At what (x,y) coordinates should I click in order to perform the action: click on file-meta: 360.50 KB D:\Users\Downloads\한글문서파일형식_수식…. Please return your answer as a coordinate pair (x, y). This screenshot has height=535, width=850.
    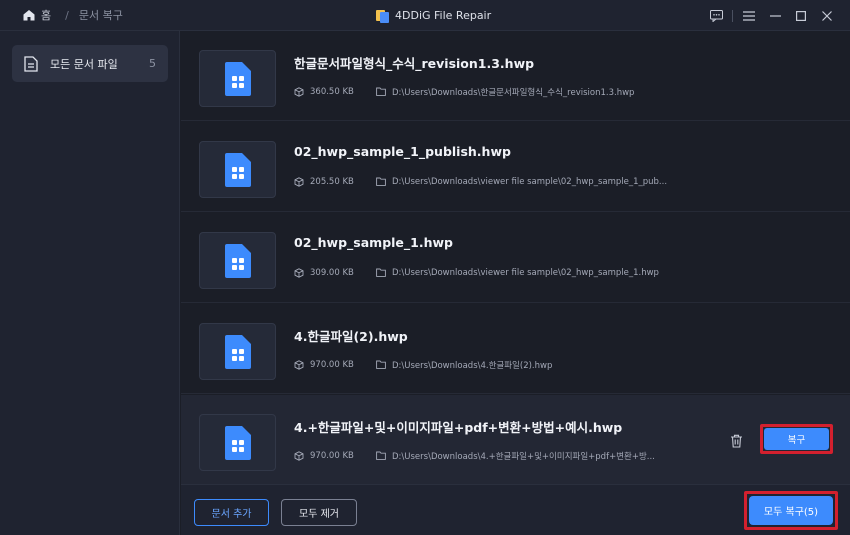
    Looking at the image, I should click on (464, 92).